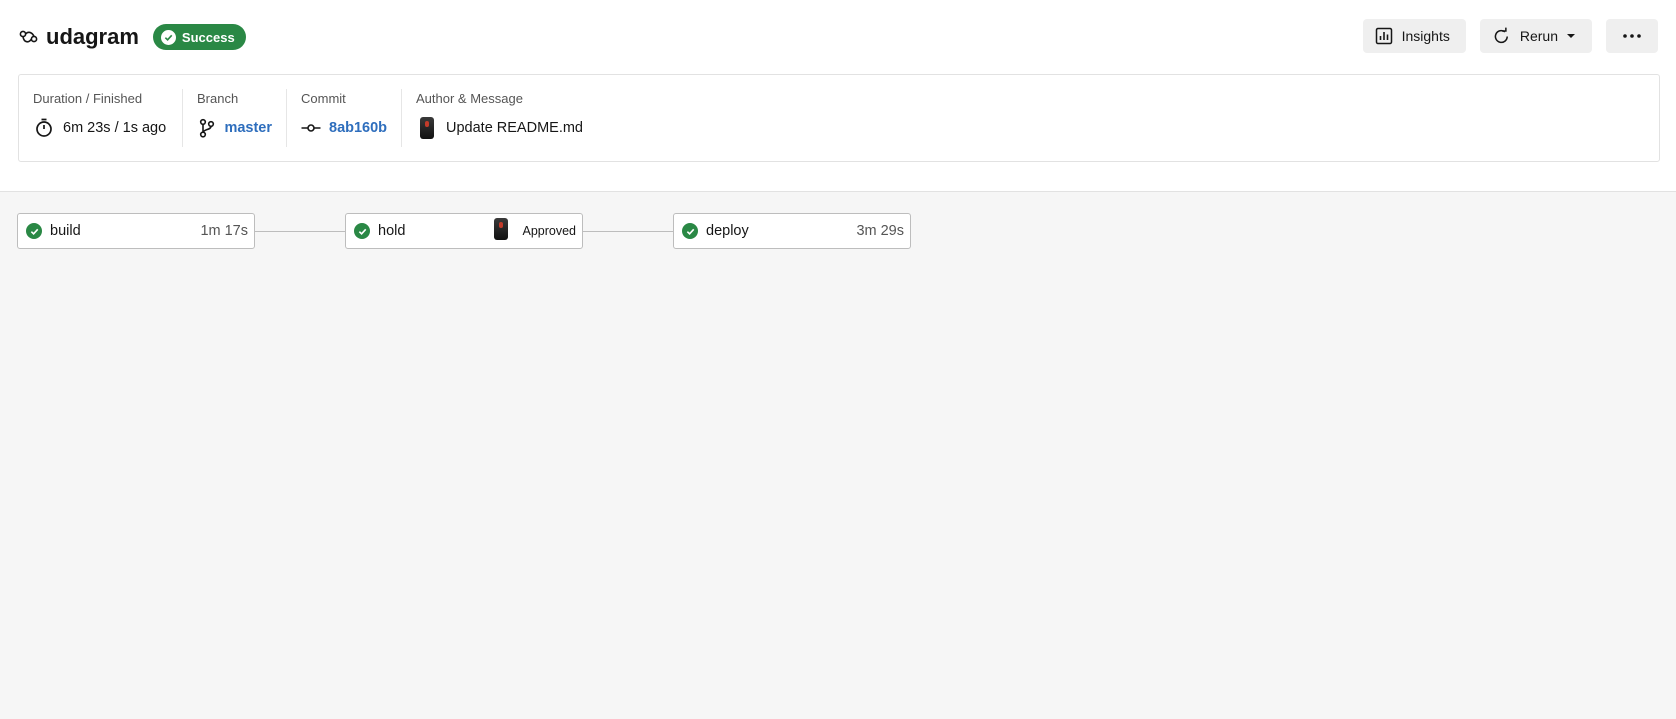 The height and width of the screenshot is (719, 1676). Describe the element at coordinates (248, 128) in the screenshot. I see `branch-link: master` at that location.